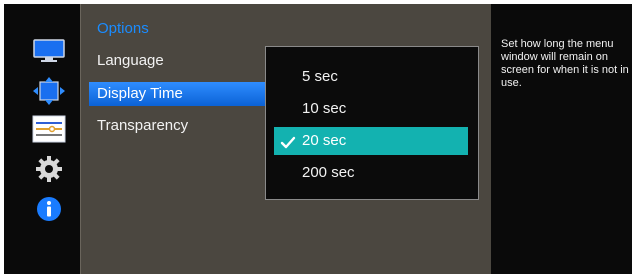 The height and width of the screenshot is (277, 632). I want to click on position-category, so click(49, 93).